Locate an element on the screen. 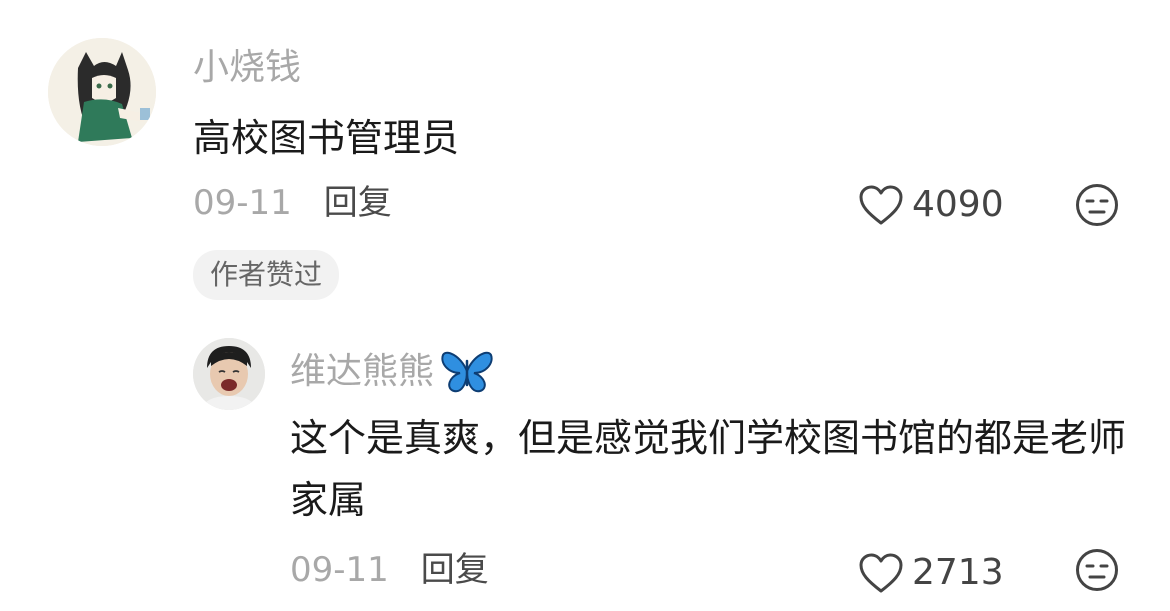  comment-meta: 09-11 回复 is located at coordinates (292, 203).